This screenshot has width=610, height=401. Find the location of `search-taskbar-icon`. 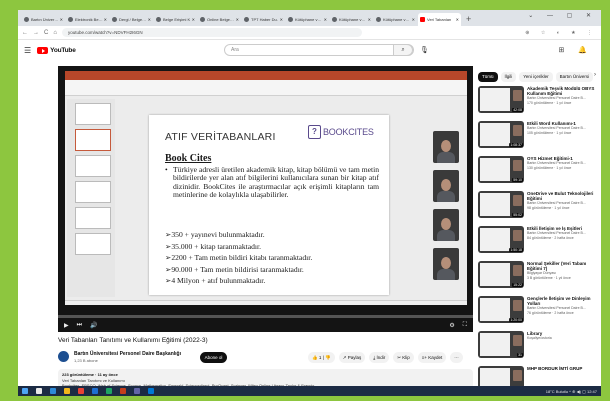

search-taskbar-icon is located at coordinates (39, 391).